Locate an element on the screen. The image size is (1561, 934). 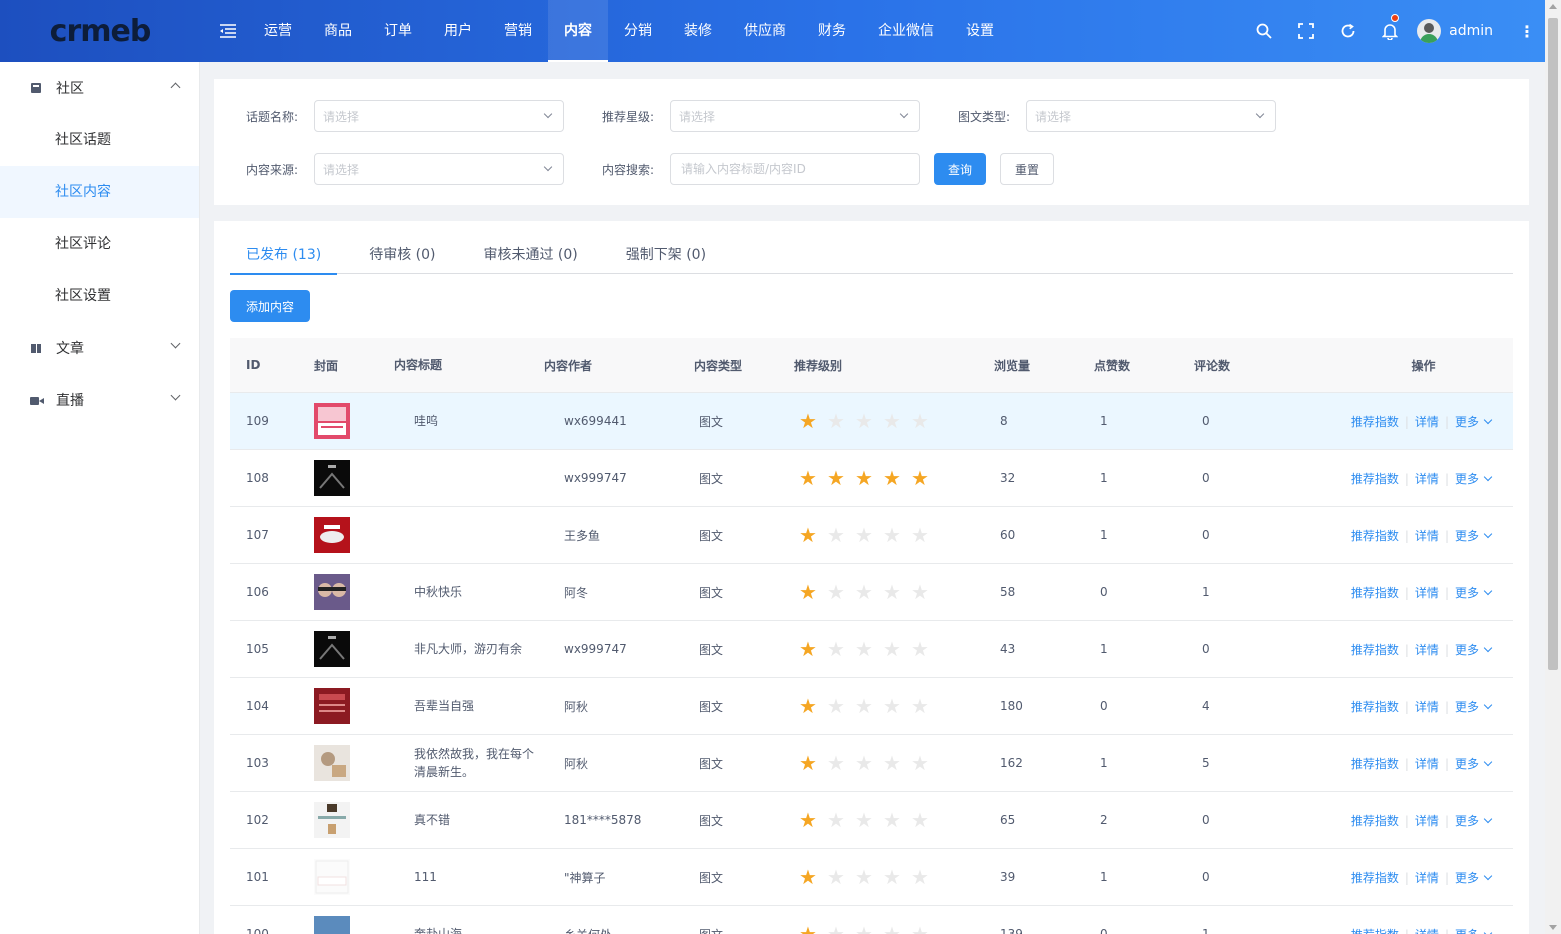
scroll-up-icon is located at coordinates (1553, 6).